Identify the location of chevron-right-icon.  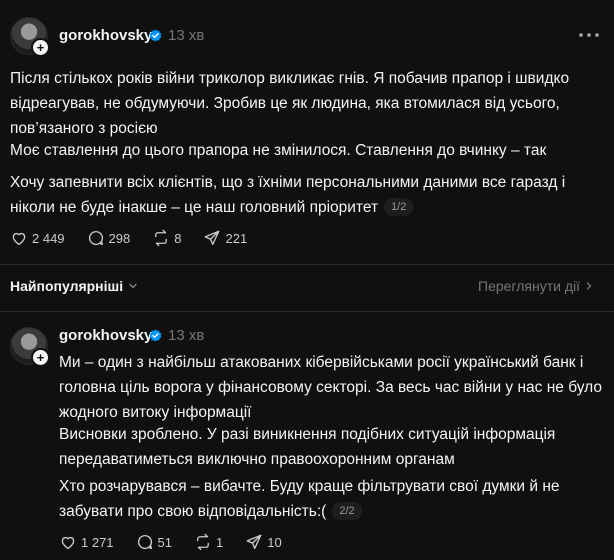
(589, 286).